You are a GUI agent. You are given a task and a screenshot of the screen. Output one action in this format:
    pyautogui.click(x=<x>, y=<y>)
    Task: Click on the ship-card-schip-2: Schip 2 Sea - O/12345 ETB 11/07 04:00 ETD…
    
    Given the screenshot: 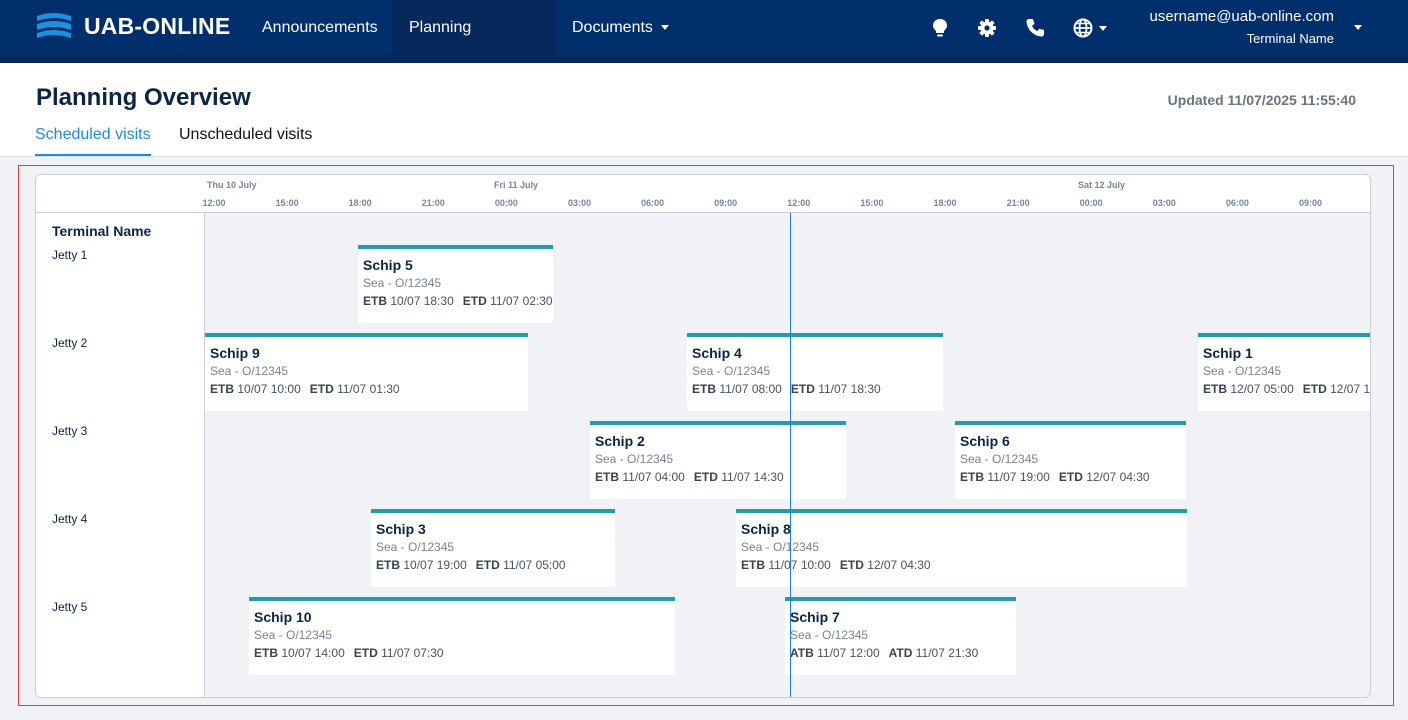 What is the action you would take?
    pyautogui.click(x=718, y=460)
    